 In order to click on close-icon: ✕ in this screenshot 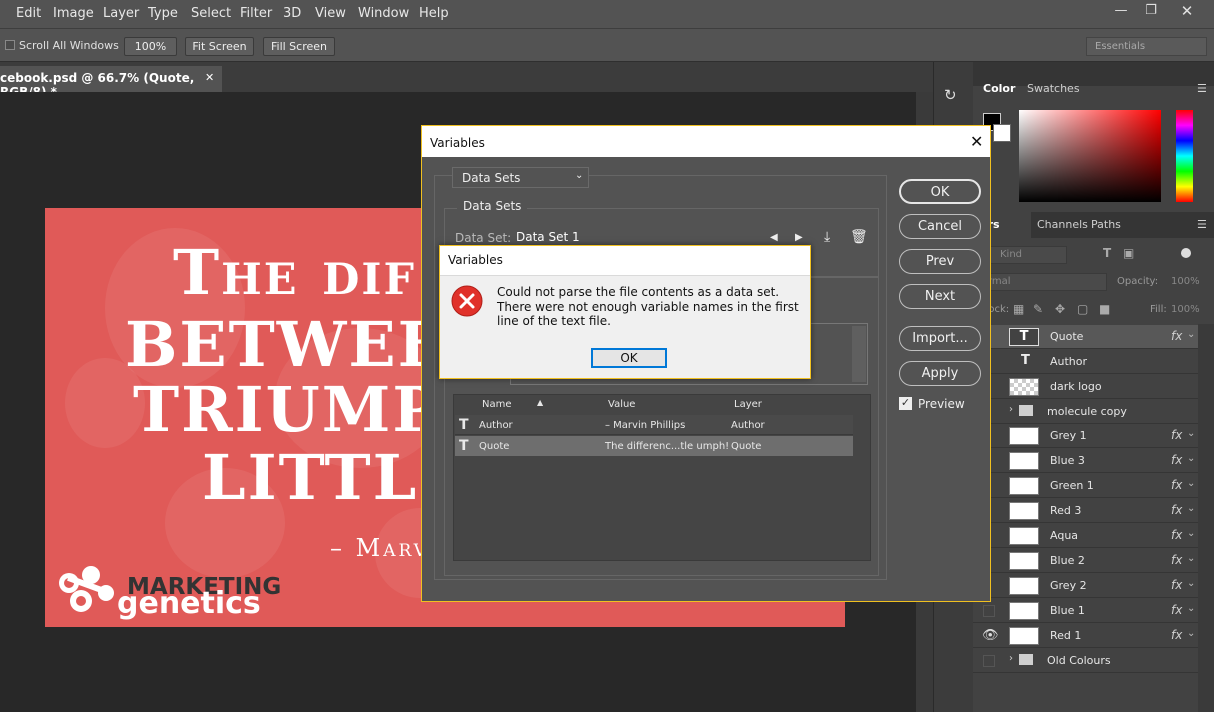, I will do `click(1187, 11)`.